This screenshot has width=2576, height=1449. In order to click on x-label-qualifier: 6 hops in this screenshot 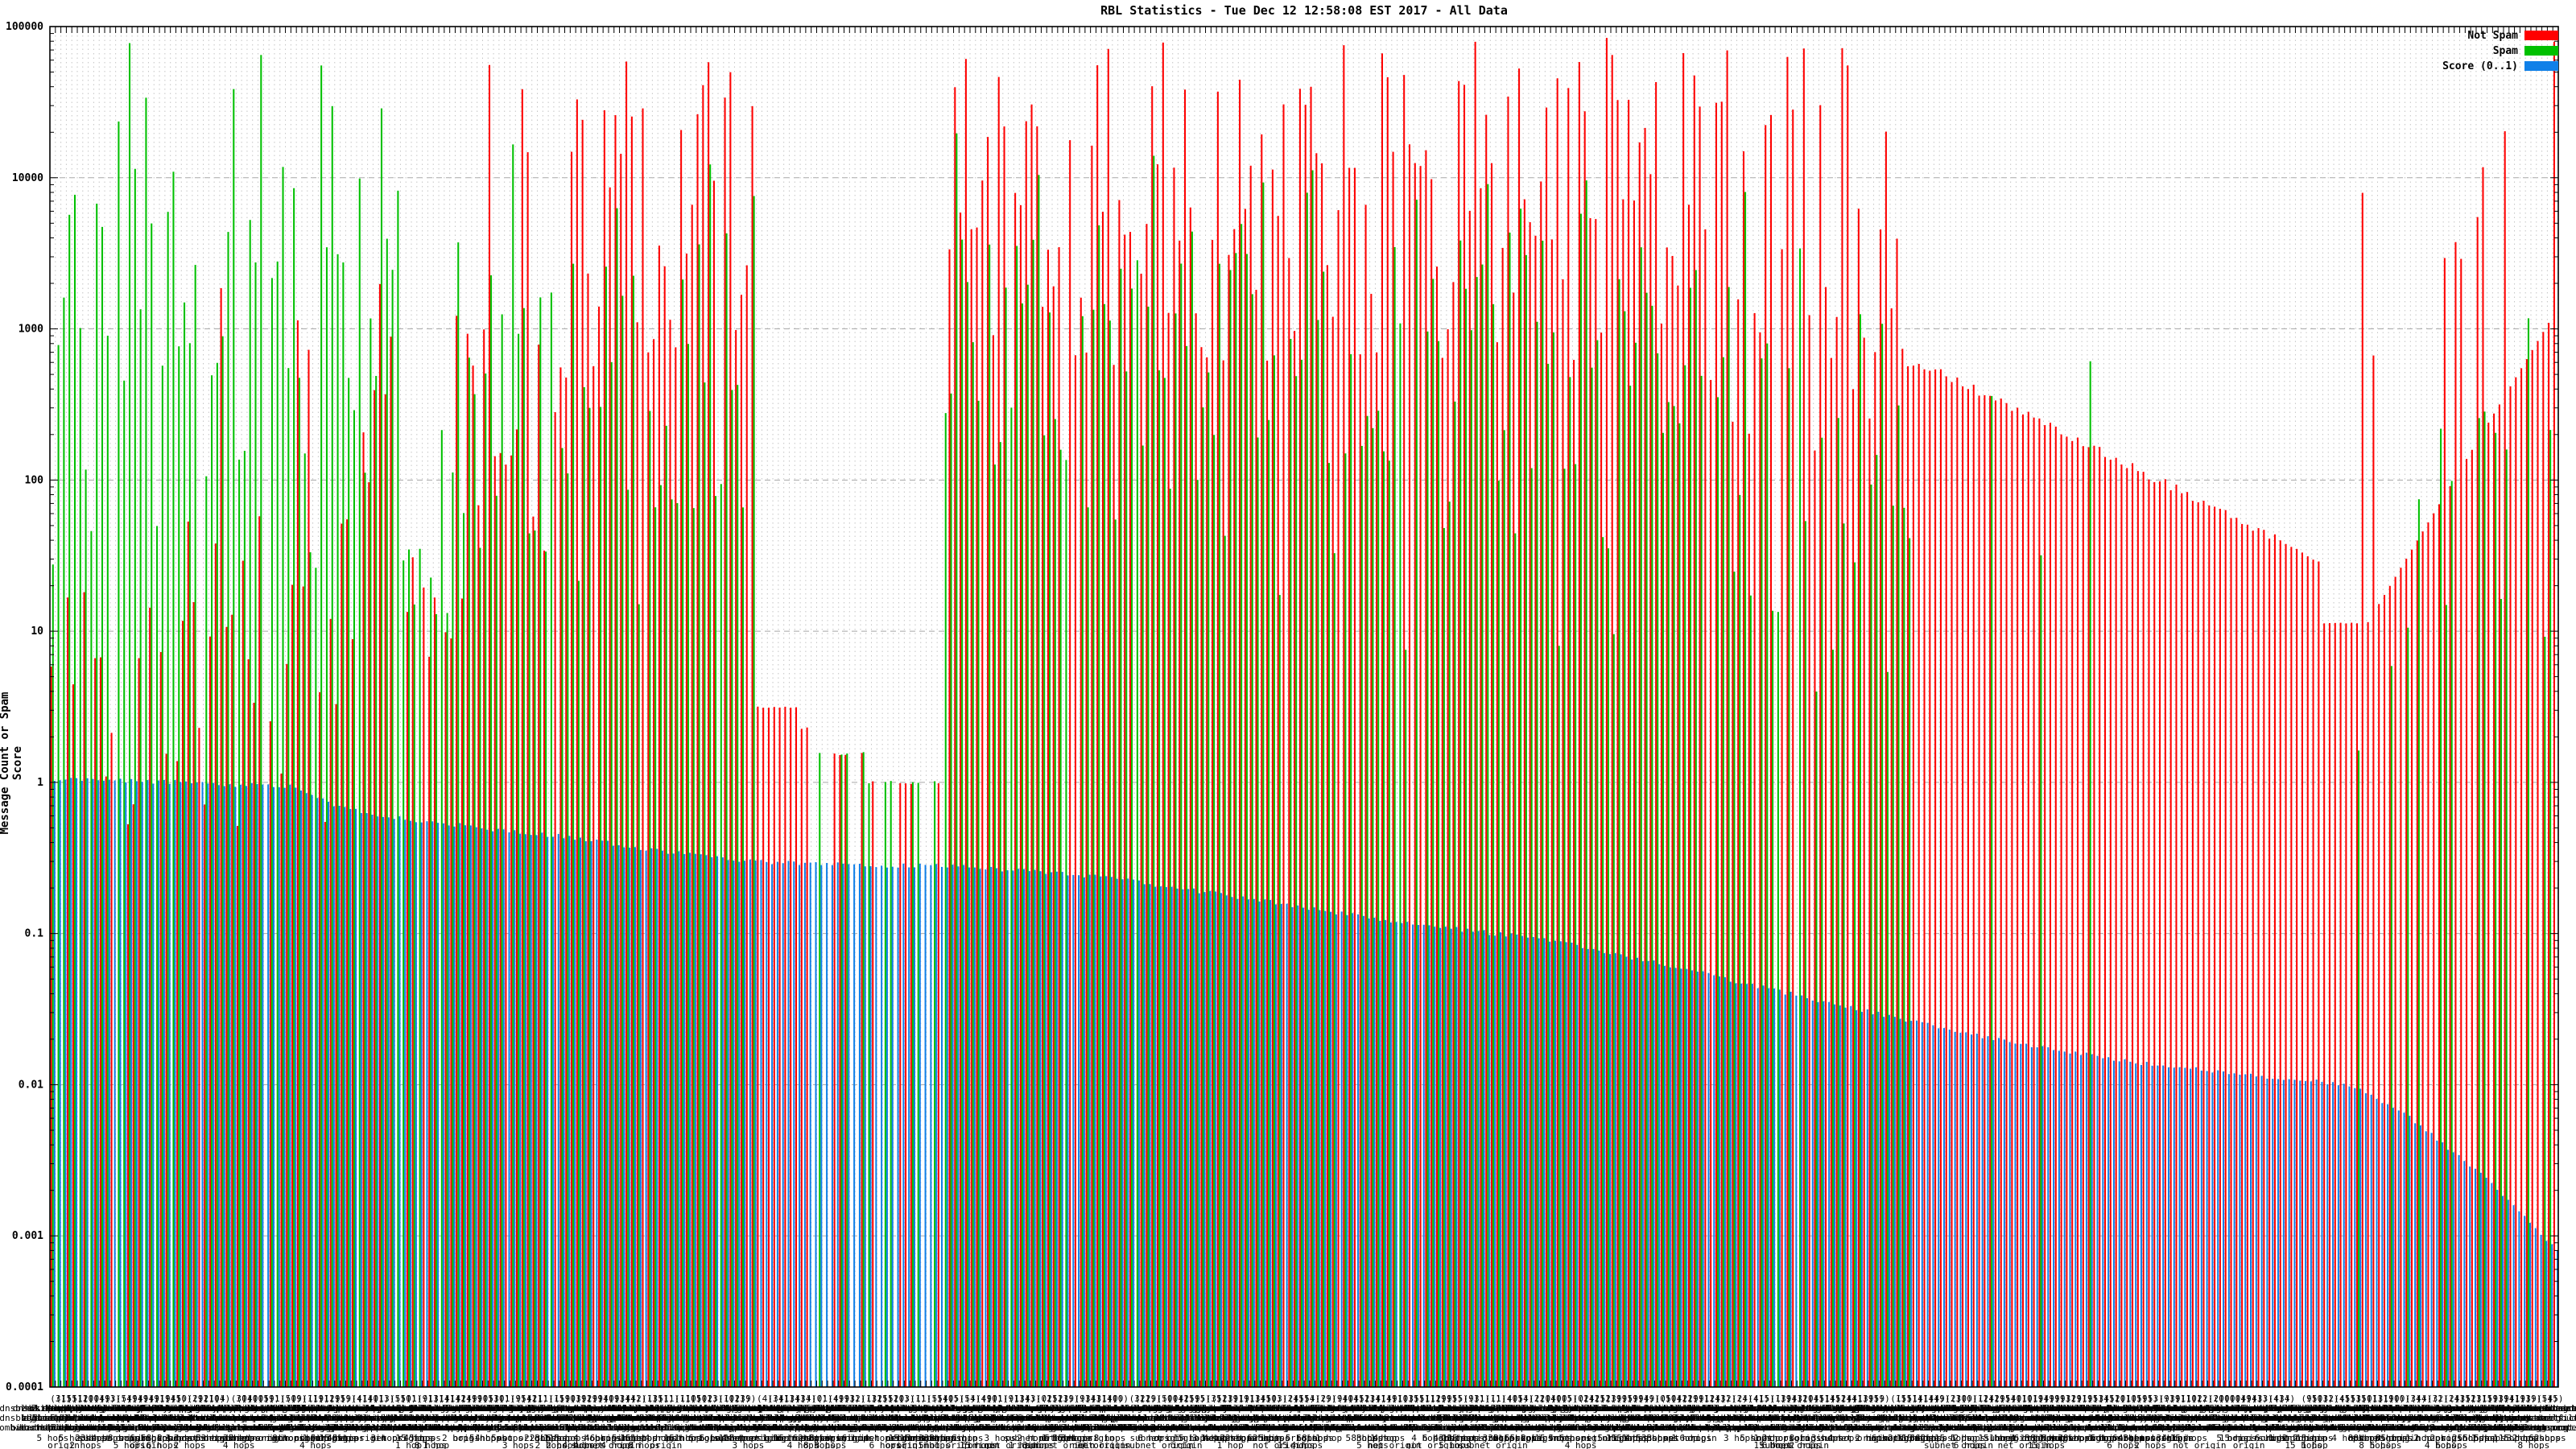, I will do `click(1696, 1438)`.